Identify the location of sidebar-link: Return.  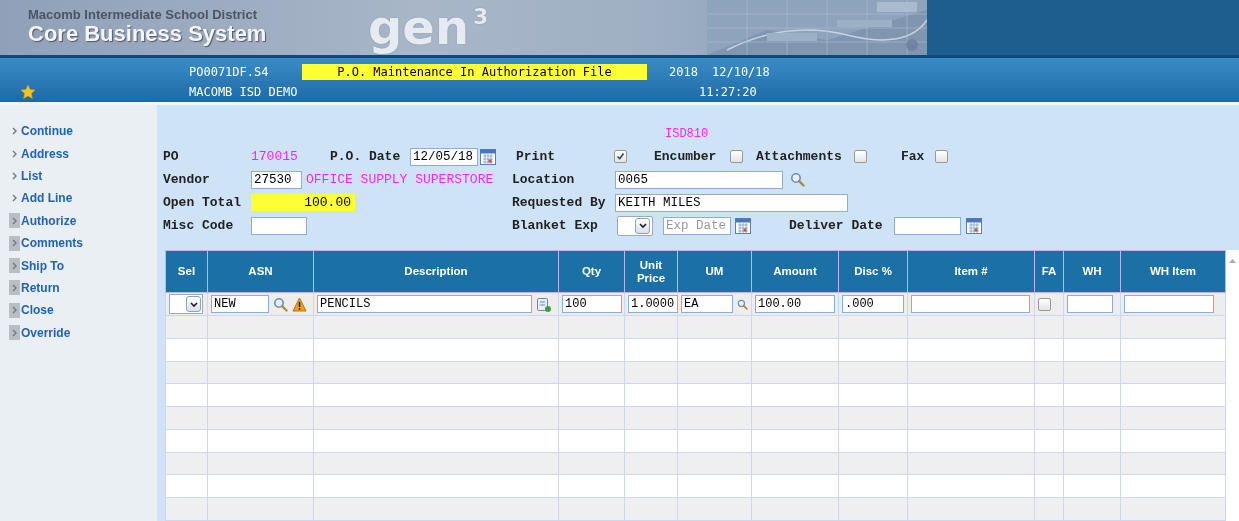
(40, 287).